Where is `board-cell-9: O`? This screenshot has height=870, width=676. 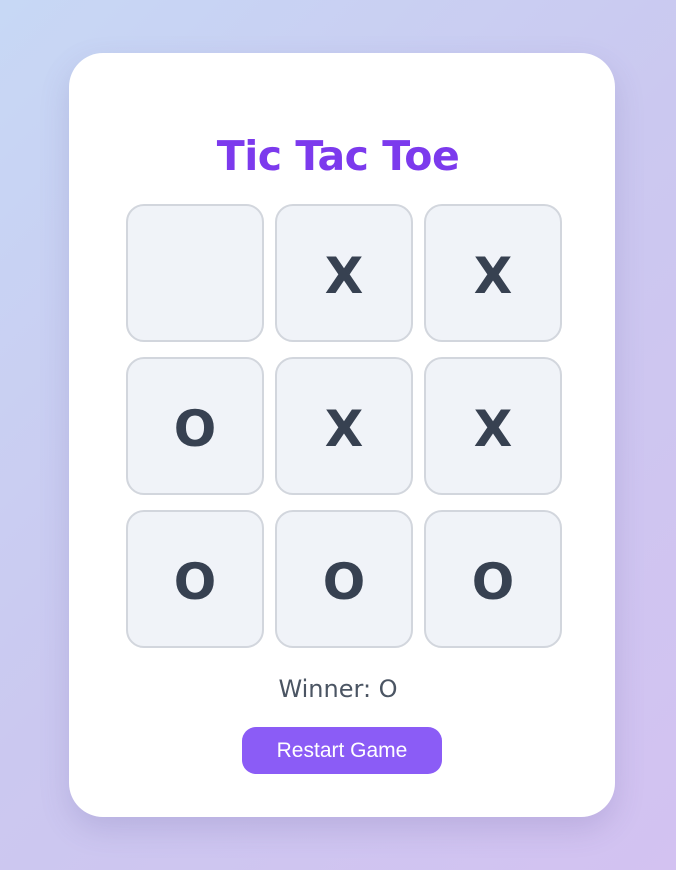 board-cell-9: O is located at coordinates (493, 579).